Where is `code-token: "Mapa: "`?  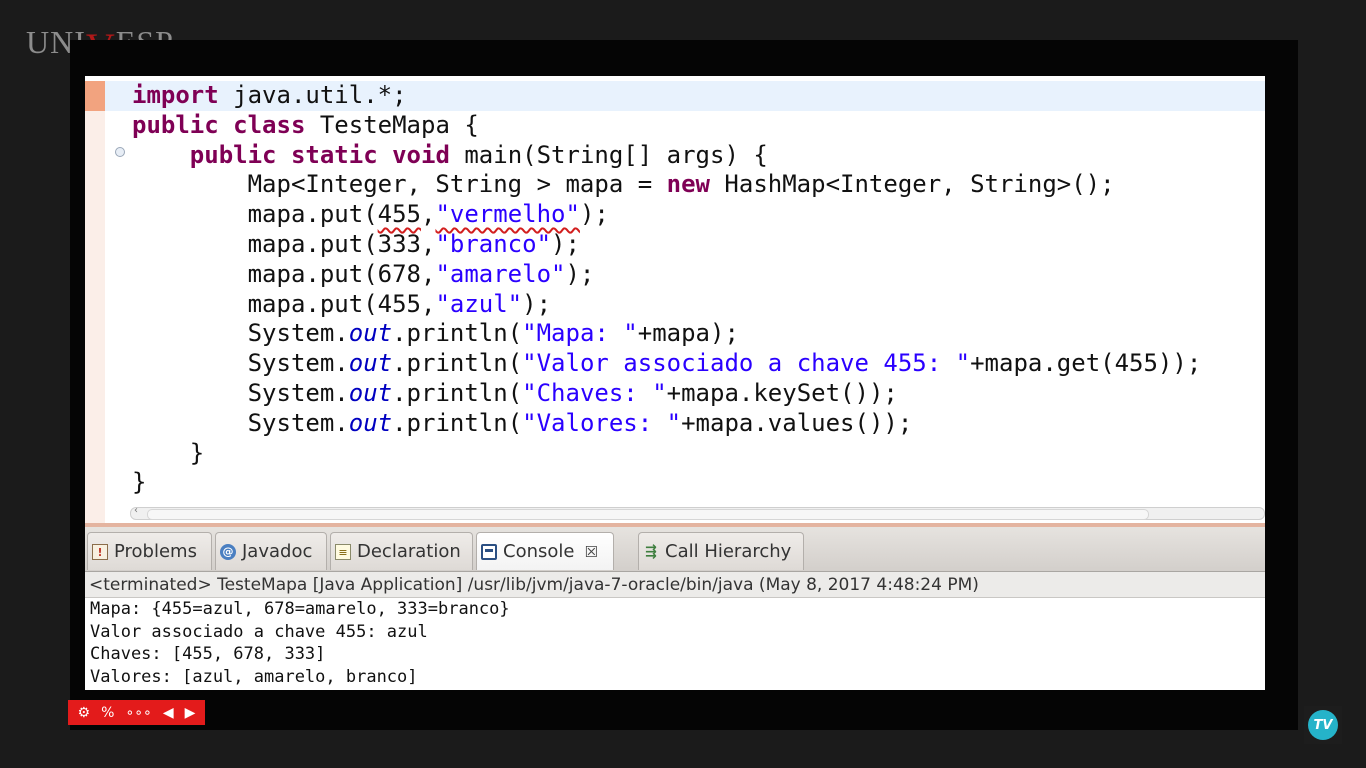 code-token: "Mapa: " is located at coordinates (580, 333).